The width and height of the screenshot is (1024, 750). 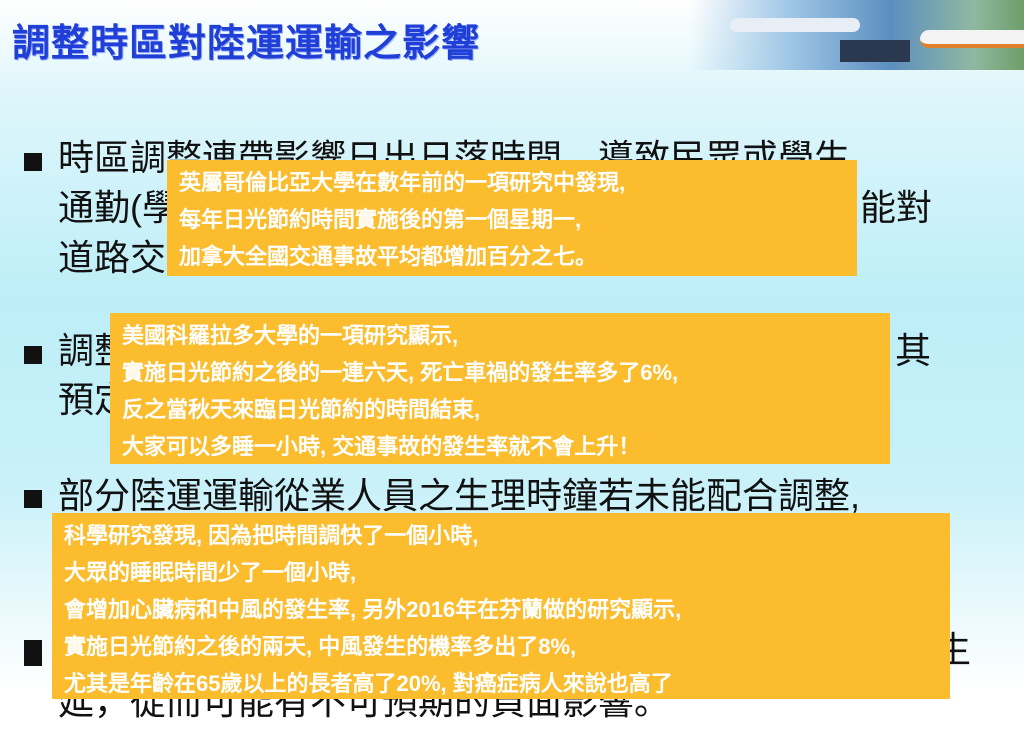 I want to click on callout-line: 大眾的睡眠時間少了一個小時,, so click(x=210, y=572).